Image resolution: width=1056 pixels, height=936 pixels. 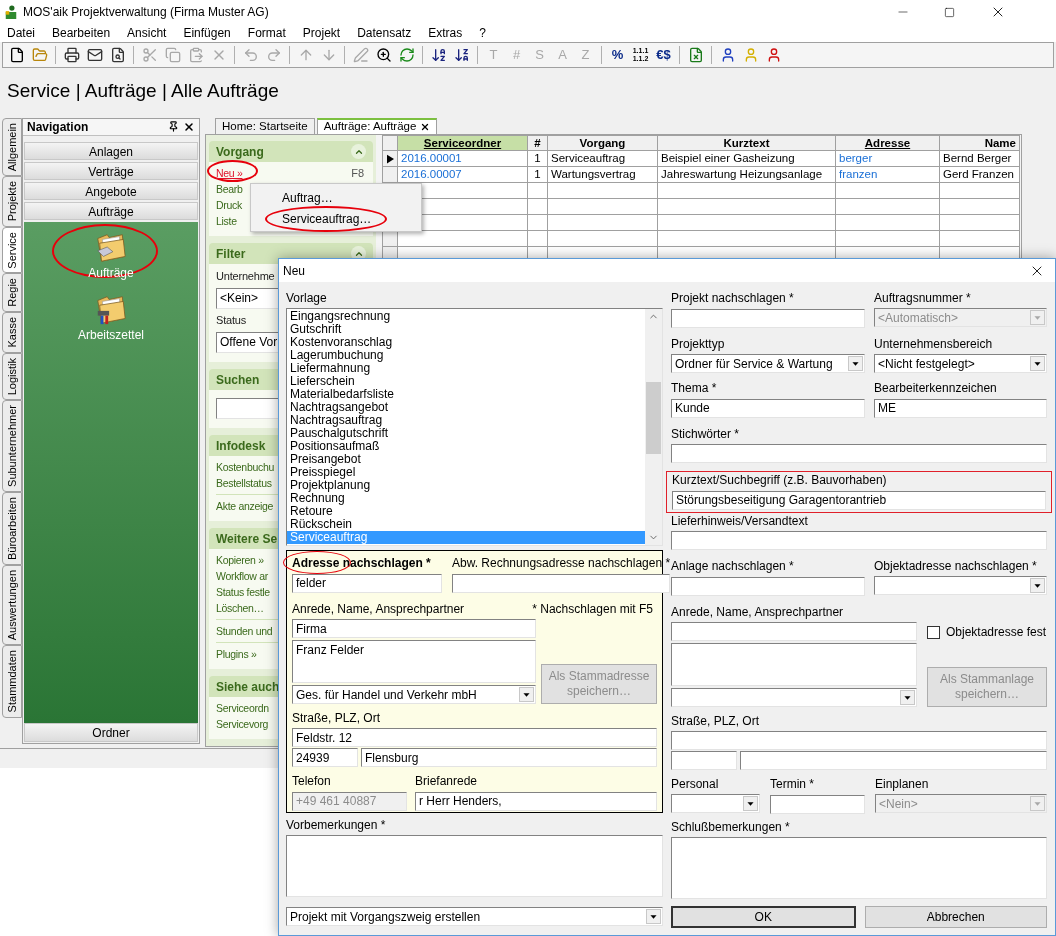 What do you see at coordinates (146, 12) in the screenshot?
I see `window-title: MOS'aik Projektverwaltung (Firma Muster AG)` at bounding box center [146, 12].